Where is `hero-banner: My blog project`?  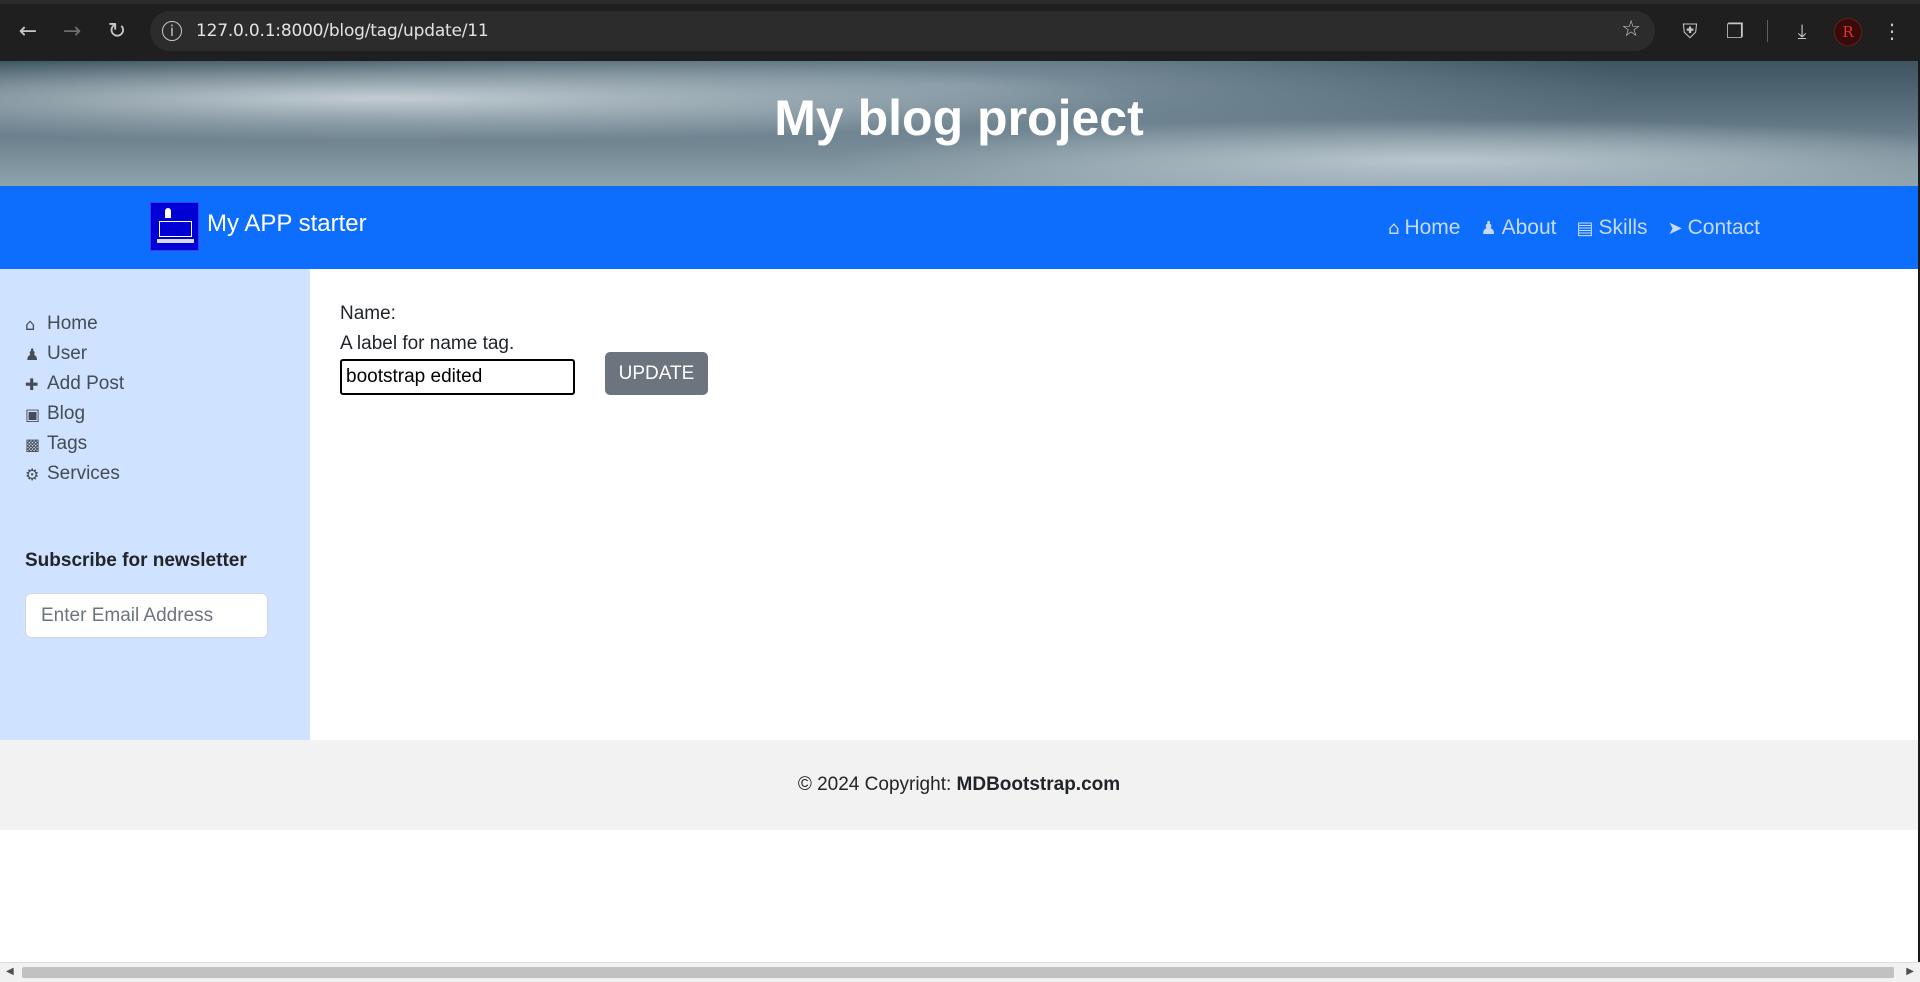
hero-banner: My blog project is located at coordinates (959, 123).